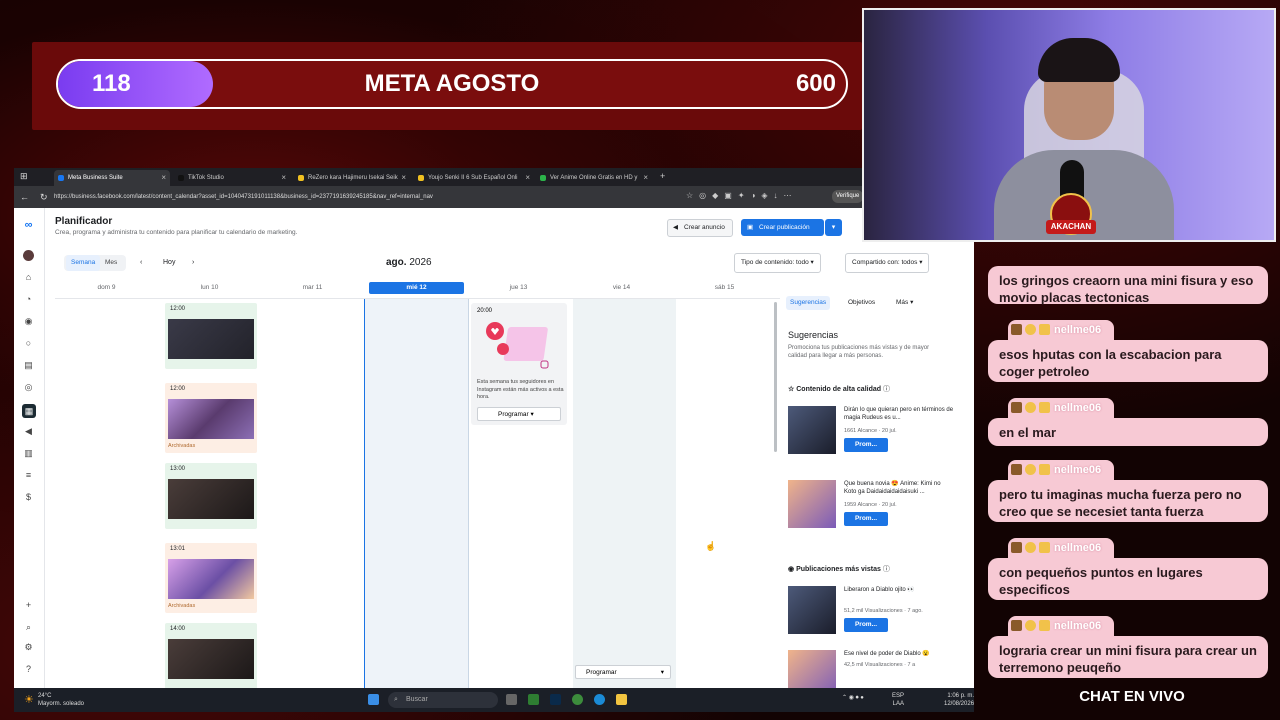 The height and width of the screenshot is (720, 1280). Describe the element at coordinates (887, 263) in the screenshot. I see `shared-filter: Compartido con: todos ▾` at that location.